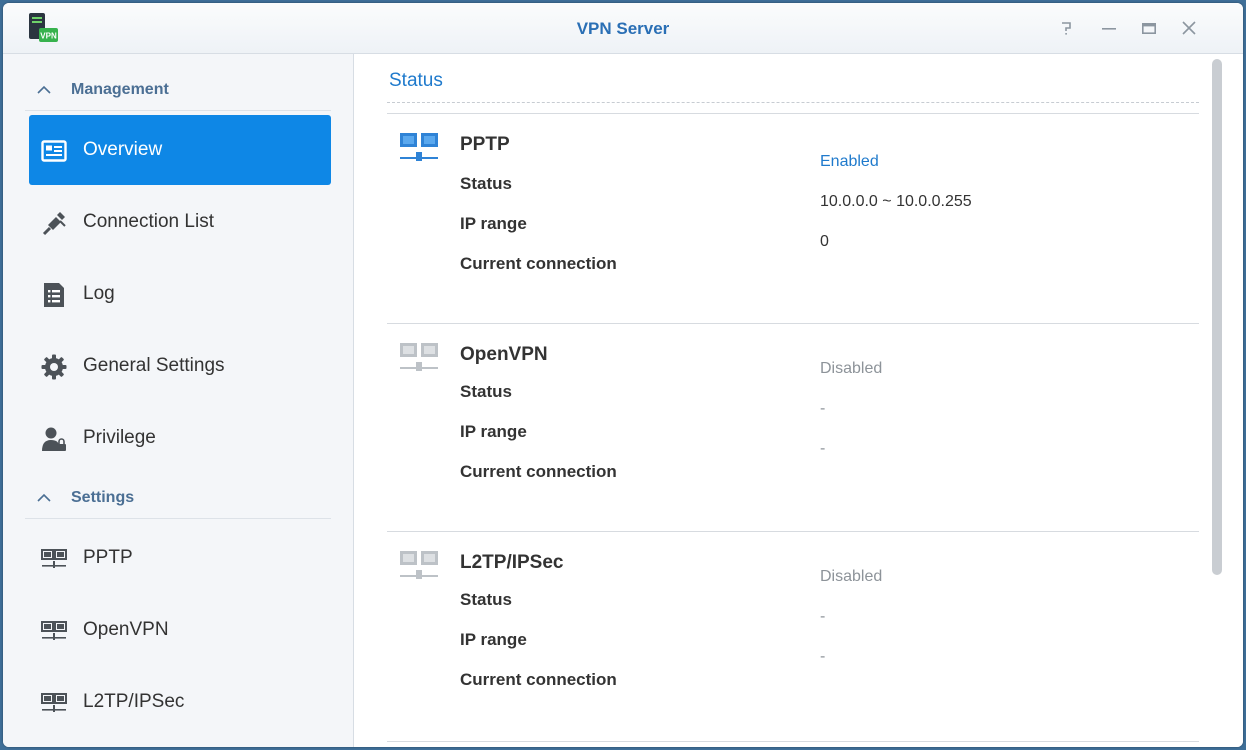 This screenshot has height=750, width=1246. Describe the element at coordinates (1217, 317) in the screenshot. I see `vertical-scrollbar` at that location.